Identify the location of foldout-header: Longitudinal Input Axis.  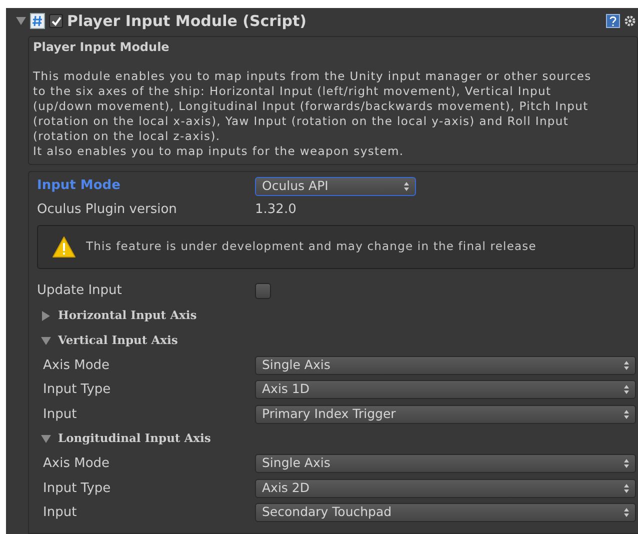
(124, 439).